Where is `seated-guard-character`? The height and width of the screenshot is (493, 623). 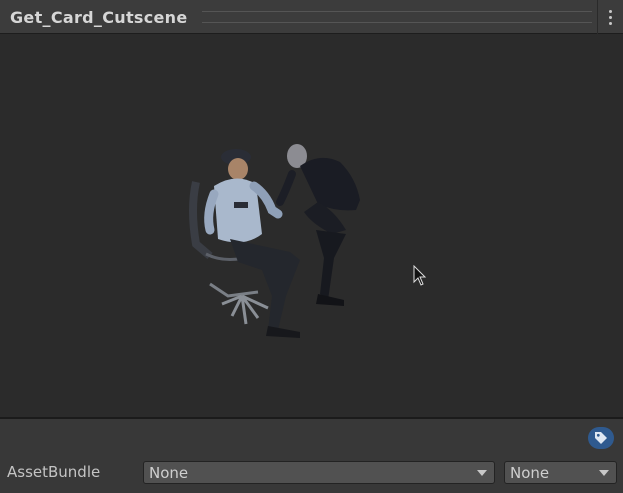 seated-guard-character is located at coordinates (252, 243).